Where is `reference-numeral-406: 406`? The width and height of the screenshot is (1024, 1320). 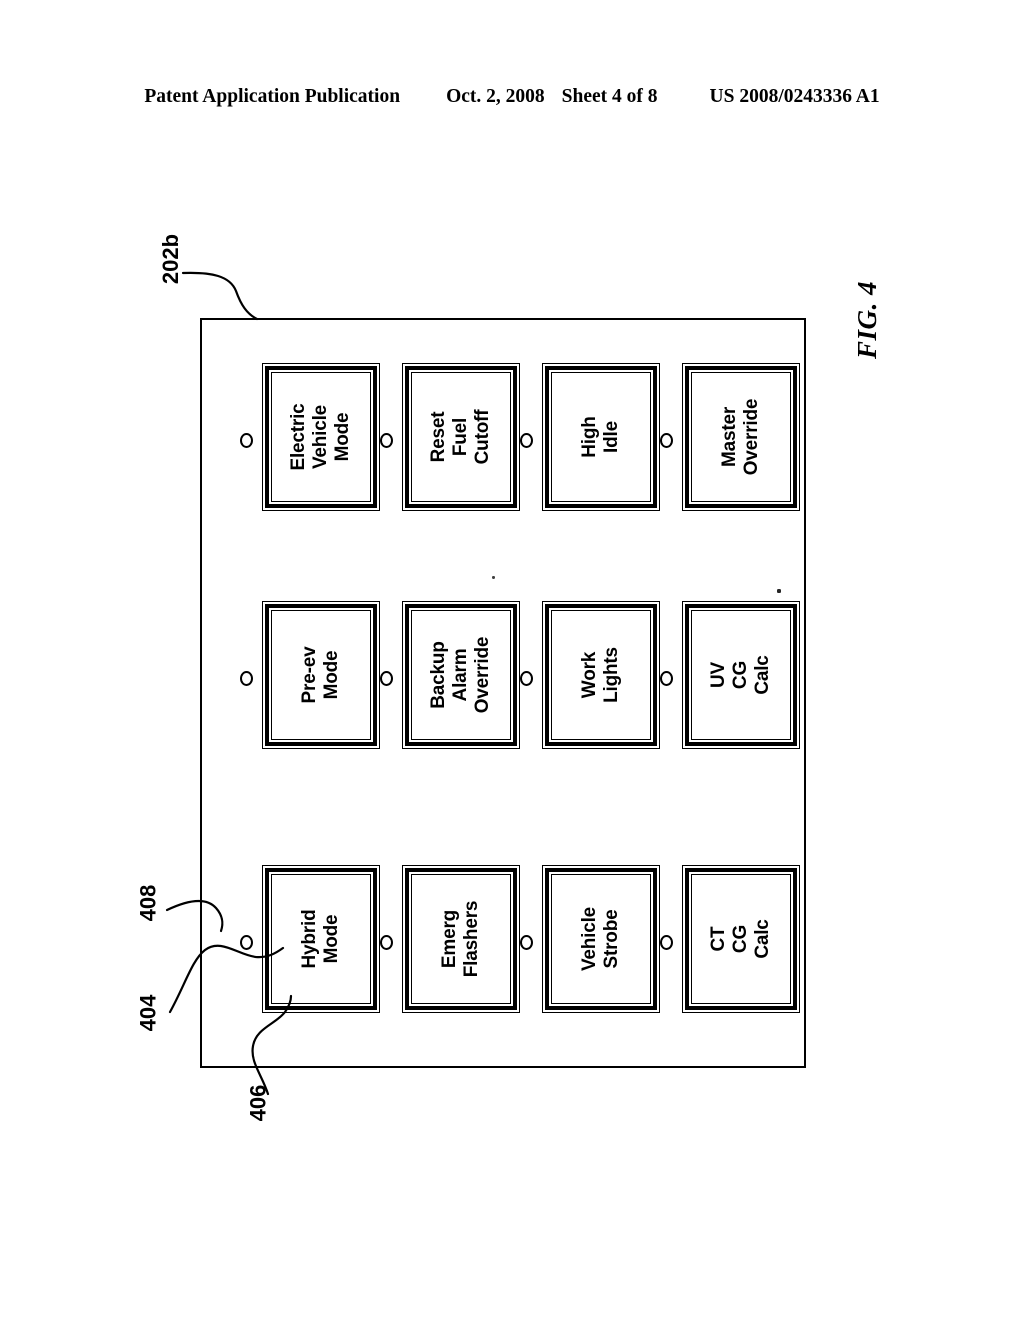
reference-numeral-406: 406 is located at coordinates (258, 1103).